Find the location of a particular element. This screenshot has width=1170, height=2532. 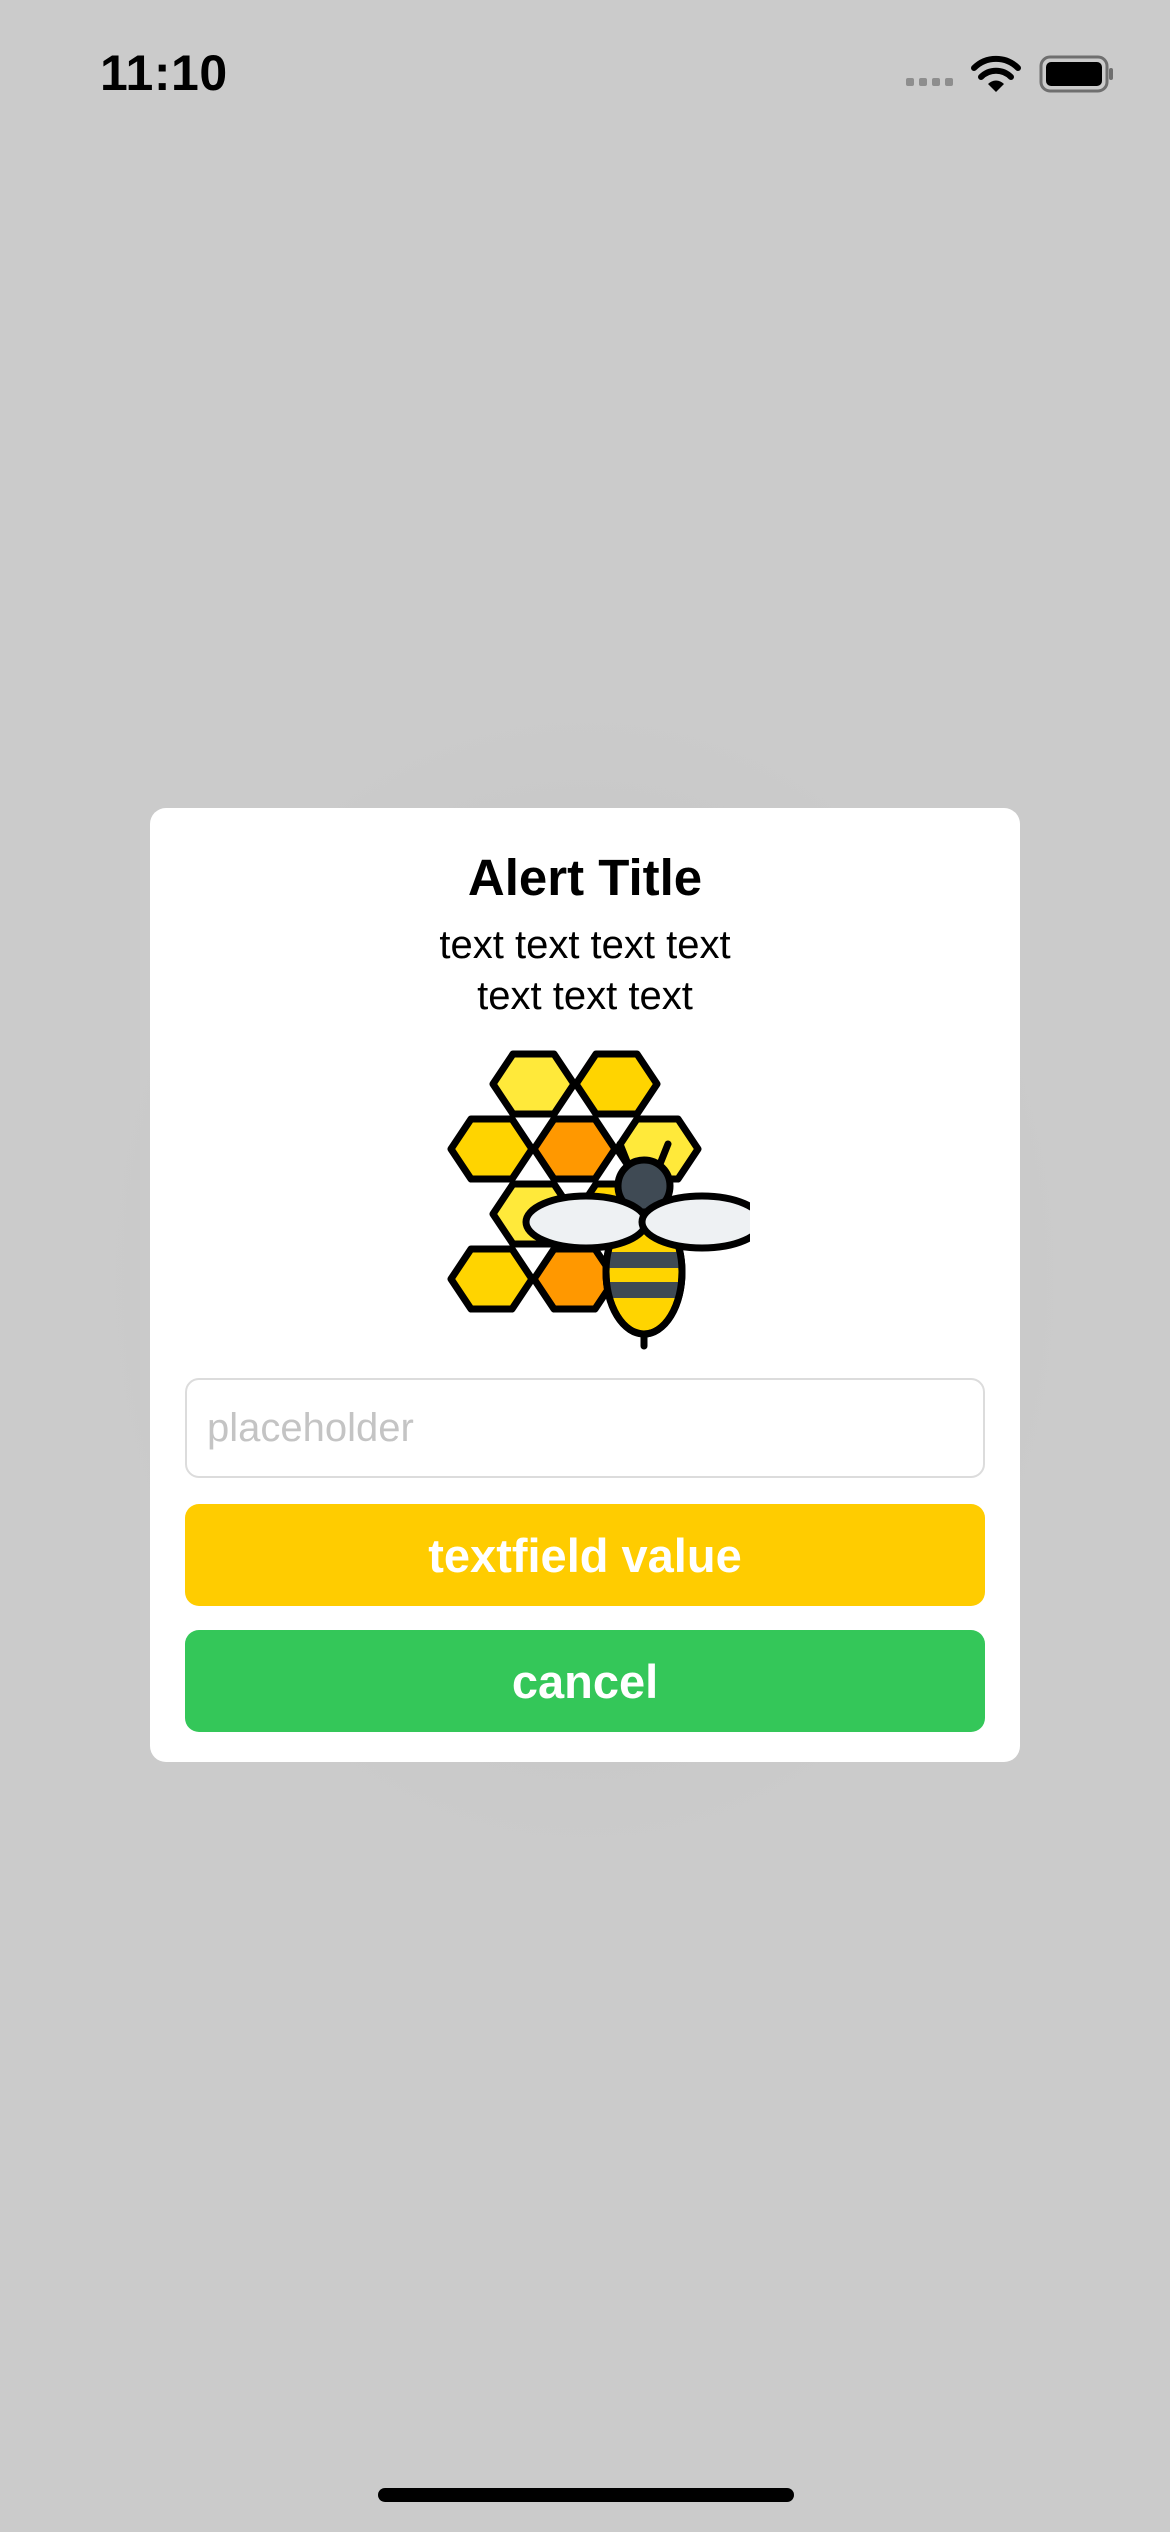

cancel-button: cancel is located at coordinates (585, 1681).